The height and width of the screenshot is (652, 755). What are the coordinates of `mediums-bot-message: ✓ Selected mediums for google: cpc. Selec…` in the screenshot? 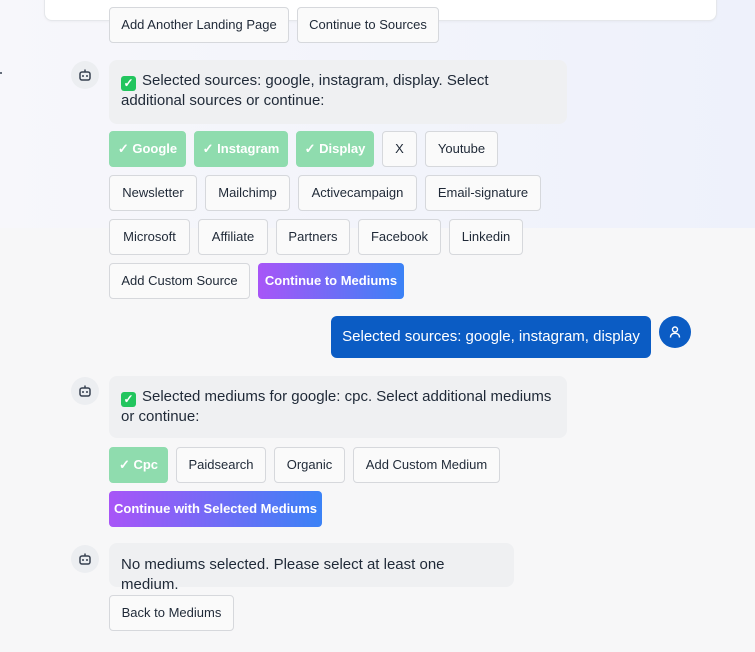 It's located at (338, 407).